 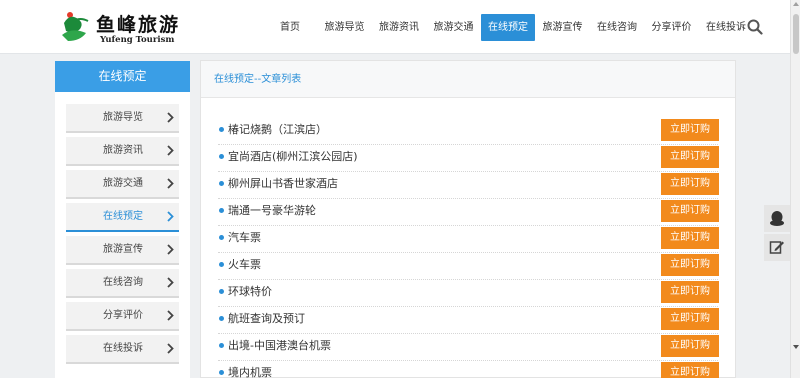 What do you see at coordinates (137, 40) in the screenshot?
I see `logo-english-text: Yufeng Tourism` at bounding box center [137, 40].